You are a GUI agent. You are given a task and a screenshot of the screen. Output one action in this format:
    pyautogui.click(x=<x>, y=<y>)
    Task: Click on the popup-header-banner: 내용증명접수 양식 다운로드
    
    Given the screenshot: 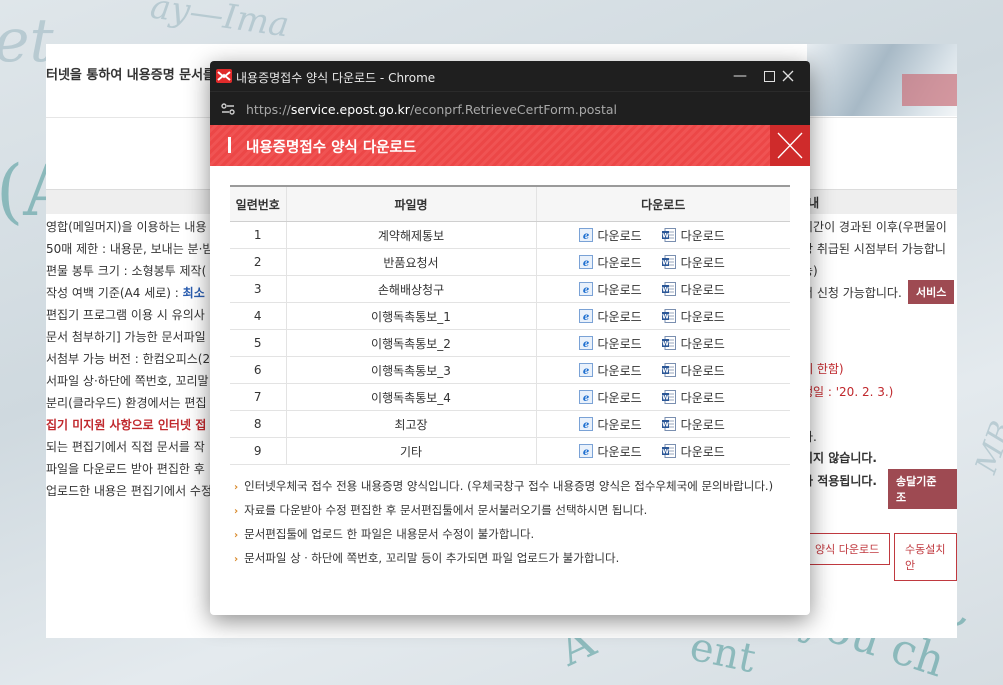 What is the action you would take?
    pyautogui.click(x=510, y=145)
    